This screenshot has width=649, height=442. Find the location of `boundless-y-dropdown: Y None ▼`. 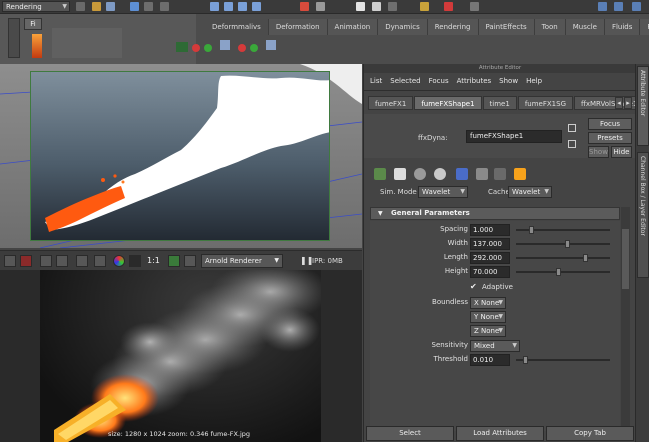

boundless-y-dropdown: Y None ▼ is located at coordinates (488, 317).